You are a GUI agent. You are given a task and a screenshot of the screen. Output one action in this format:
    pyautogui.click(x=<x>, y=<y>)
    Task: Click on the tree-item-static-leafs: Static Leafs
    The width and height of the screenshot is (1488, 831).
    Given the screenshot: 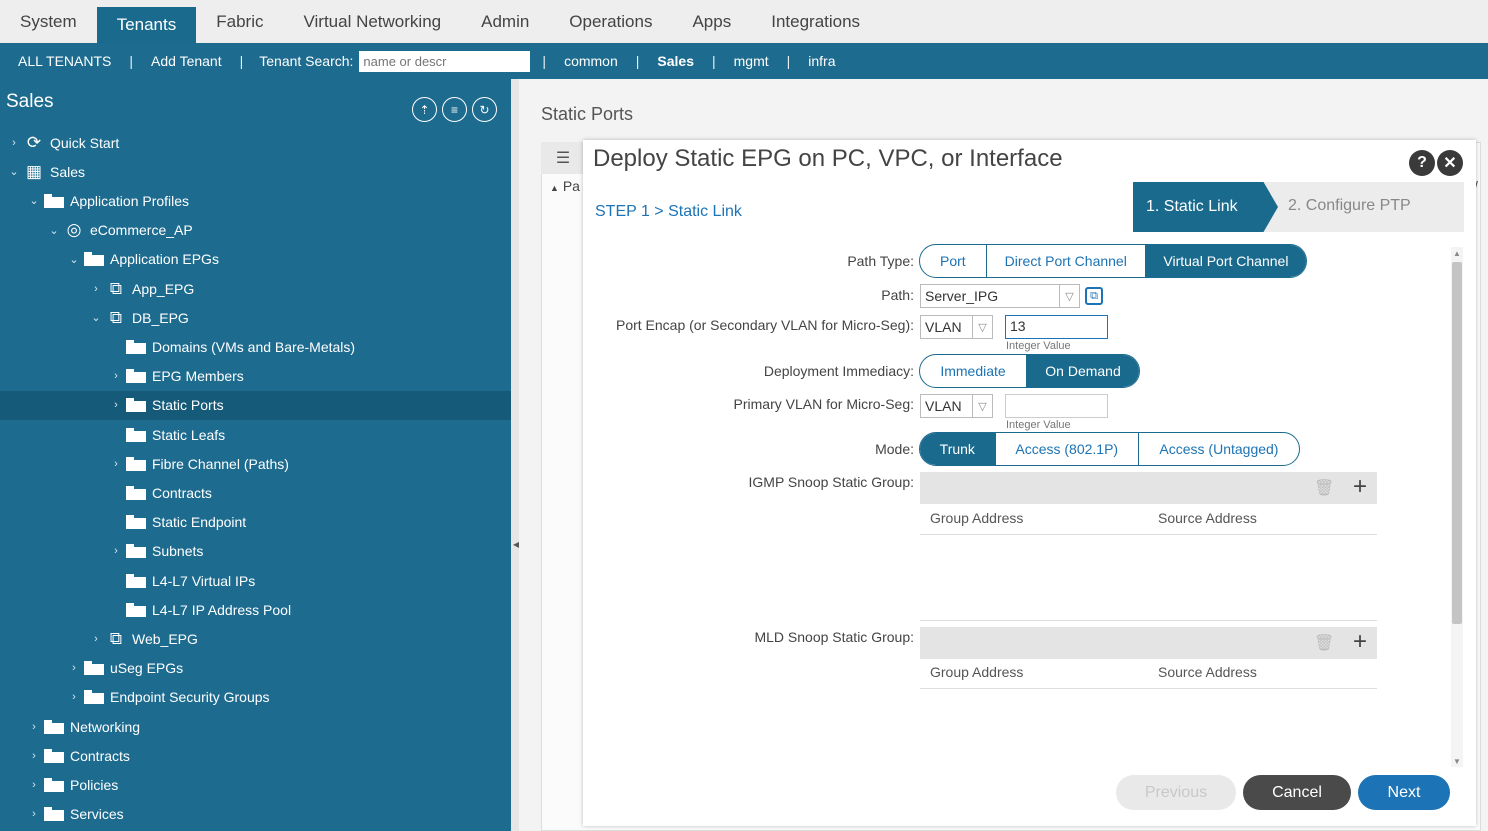 What is the action you would take?
    pyautogui.click(x=255, y=434)
    